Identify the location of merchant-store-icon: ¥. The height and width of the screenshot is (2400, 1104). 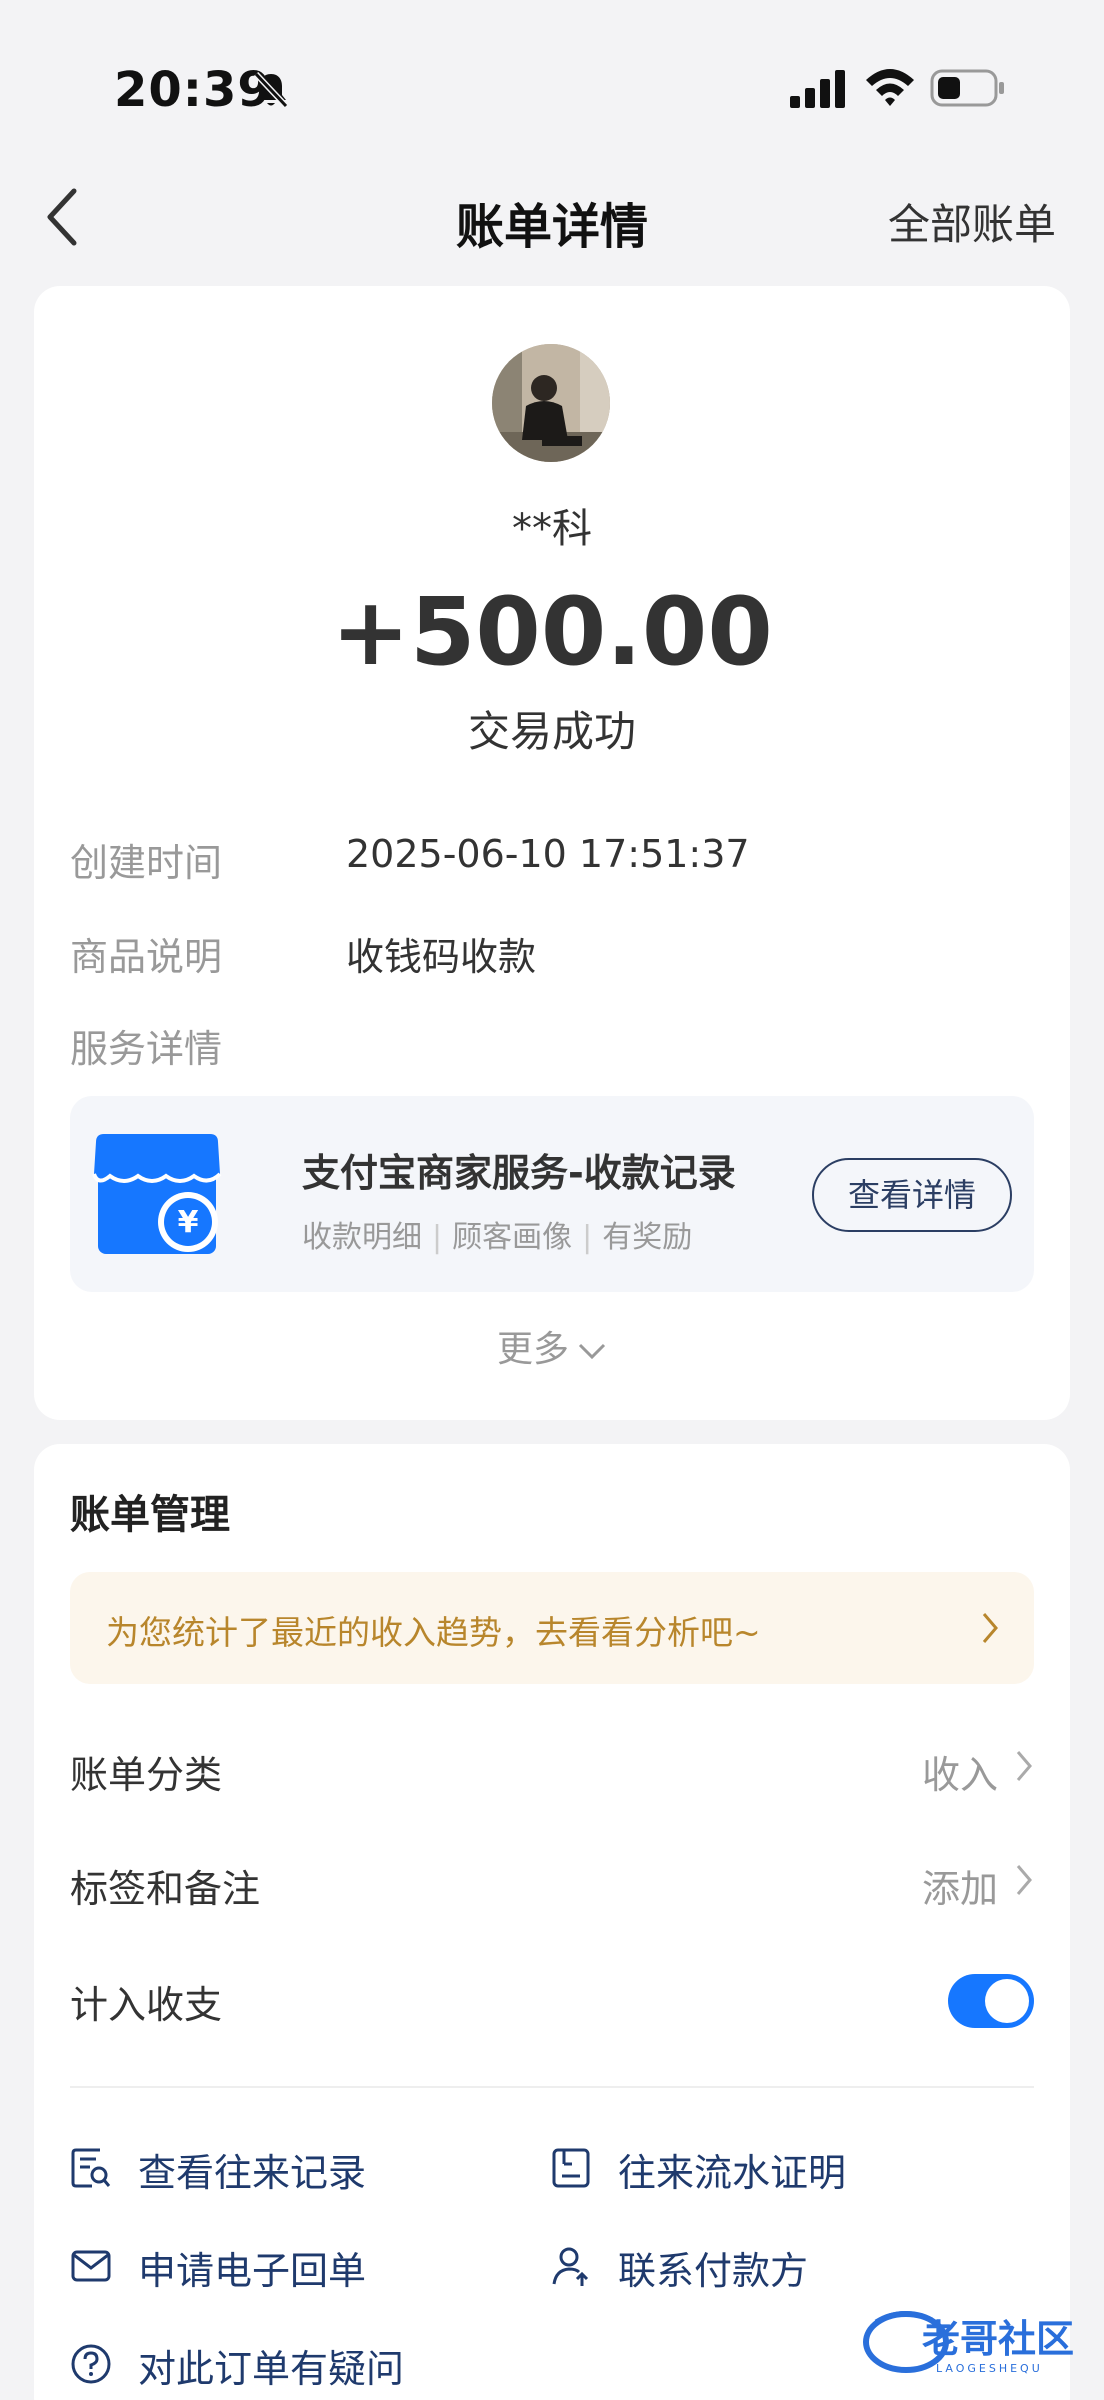
(157, 1194).